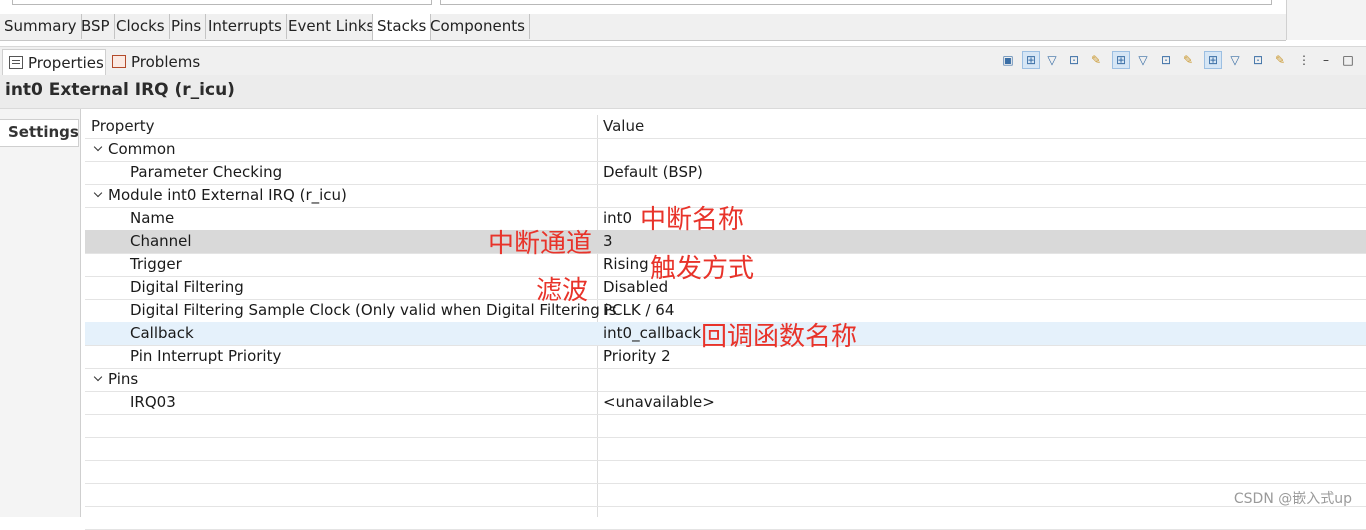 The width and height of the screenshot is (1366, 530). Describe the element at coordinates (152, 218) in the screenshot. I see `property-label: Name` at that location.